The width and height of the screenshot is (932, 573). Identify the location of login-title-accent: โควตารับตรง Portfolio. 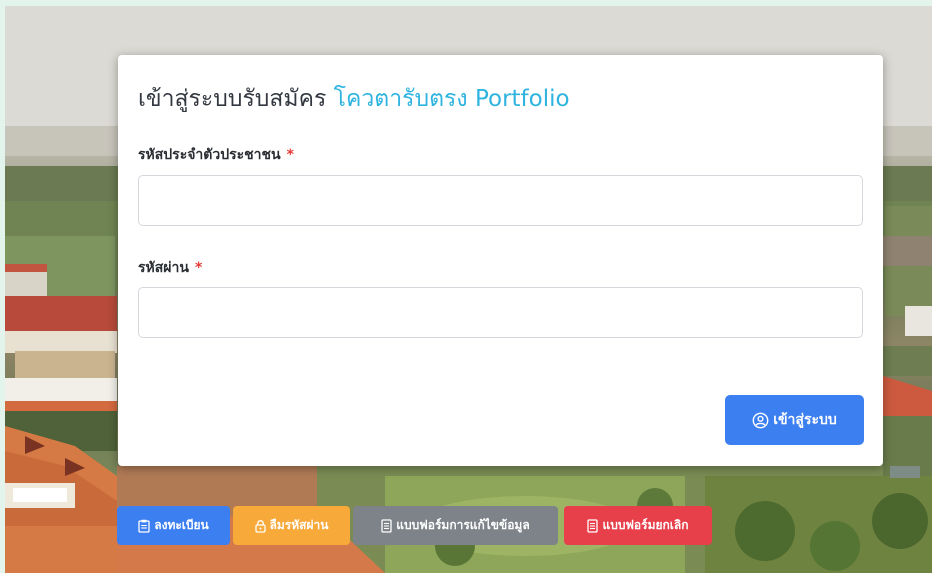
(451, 99).